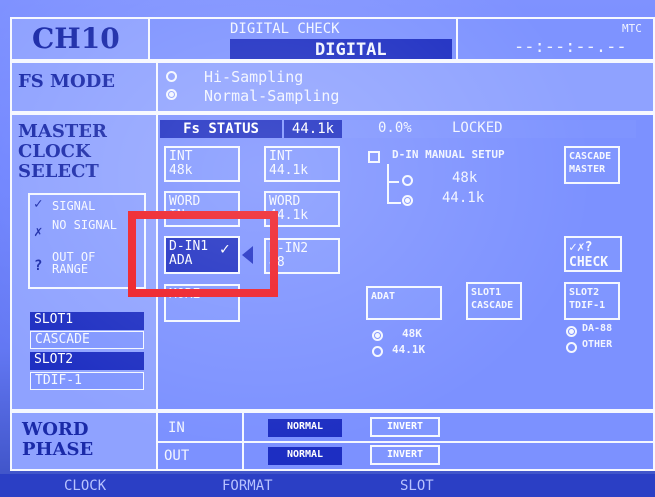  Describe the element at coordinates (405, 87) in the screenshot. I see `fs-mode-options: Hi-Sampling Normal-Sampling` at that location.